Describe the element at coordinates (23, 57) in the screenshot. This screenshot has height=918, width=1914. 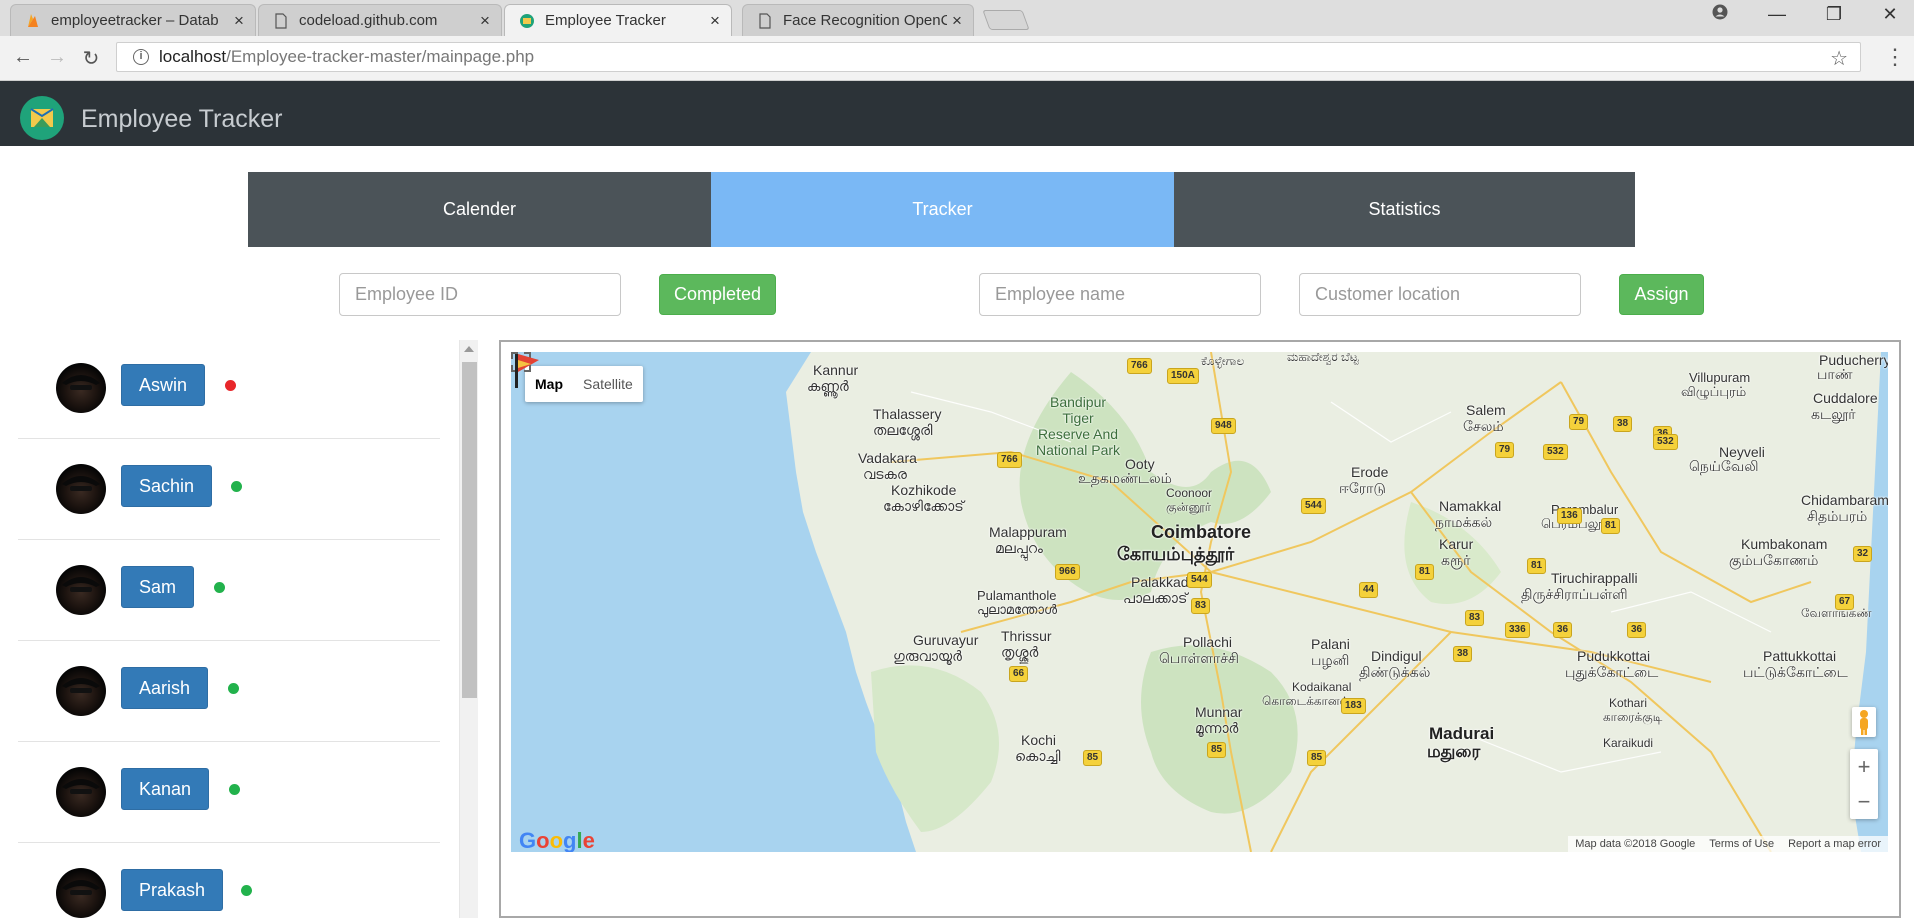
I see `back-arrow-icon: ←` at that location.